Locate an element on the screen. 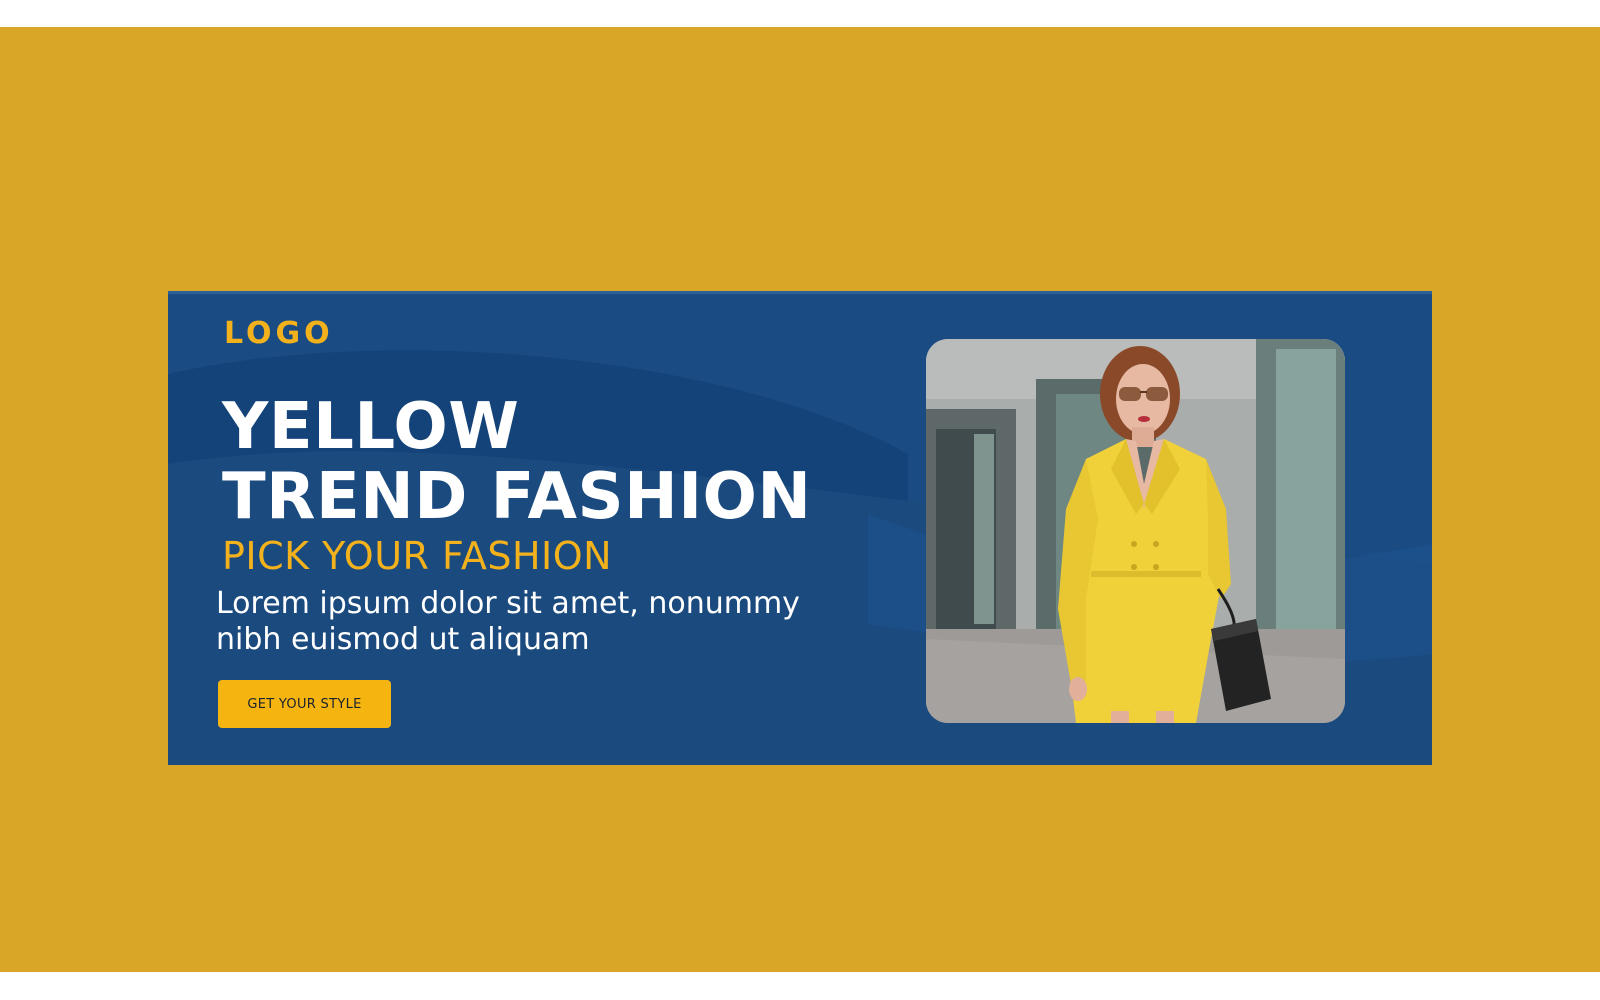 The height and width of the screenshot is (1000, 1600). headline-line-2: TREND FASHION is located at coordinates (517, 497).